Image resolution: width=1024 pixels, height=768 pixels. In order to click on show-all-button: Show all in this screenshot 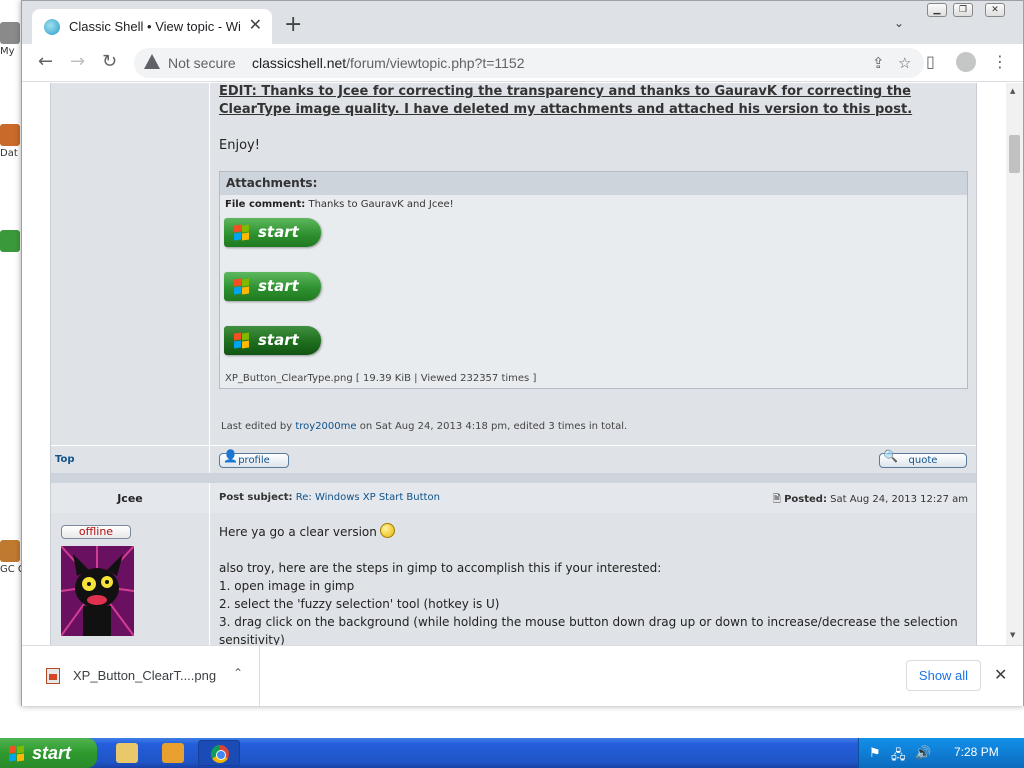, I will do `click(943, 675)`.